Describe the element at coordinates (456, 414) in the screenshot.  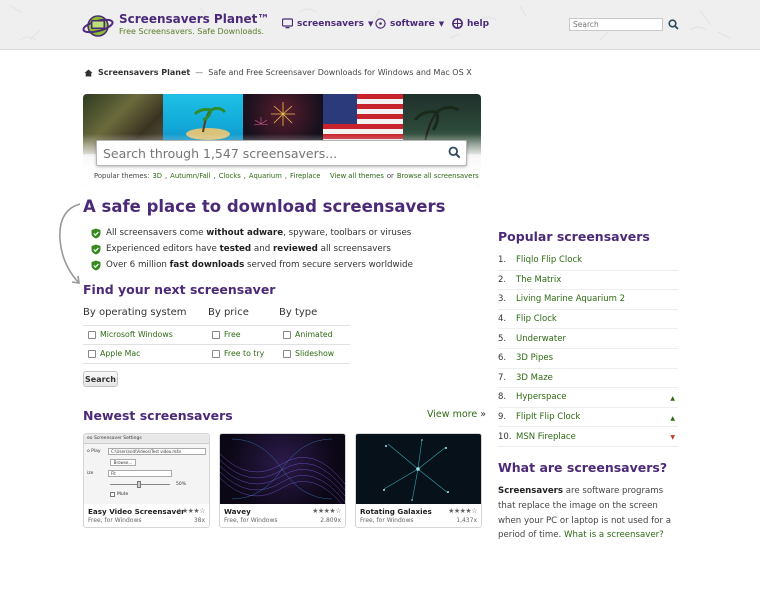
I see `view-more-link: View more »` at that location.